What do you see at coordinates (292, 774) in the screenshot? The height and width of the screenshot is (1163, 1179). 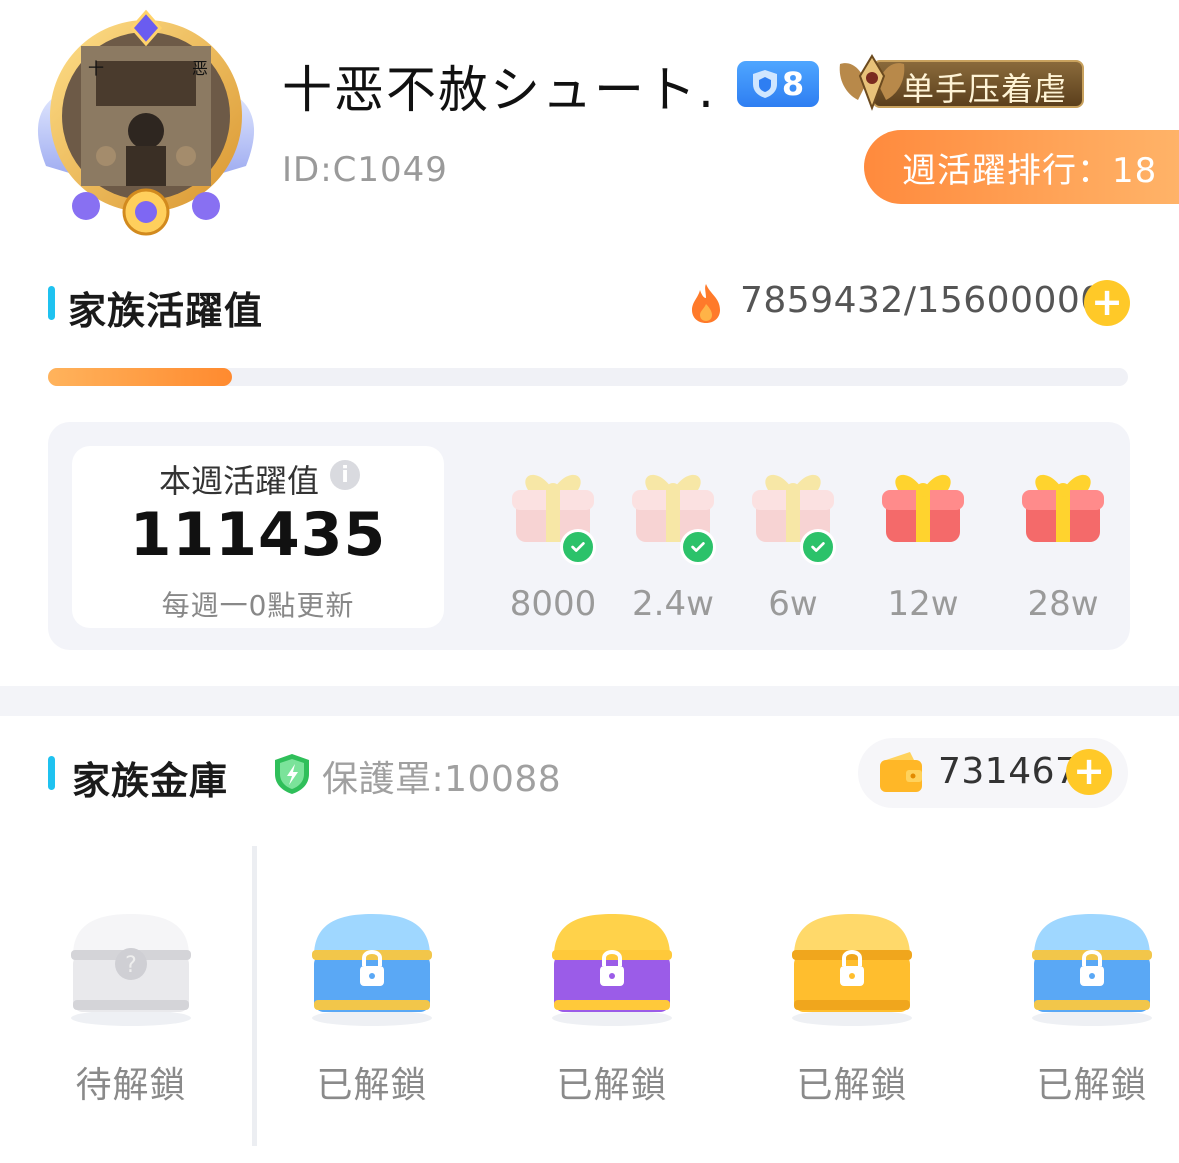 I see `protection-shield-icon` at bounding box center [292, 774].